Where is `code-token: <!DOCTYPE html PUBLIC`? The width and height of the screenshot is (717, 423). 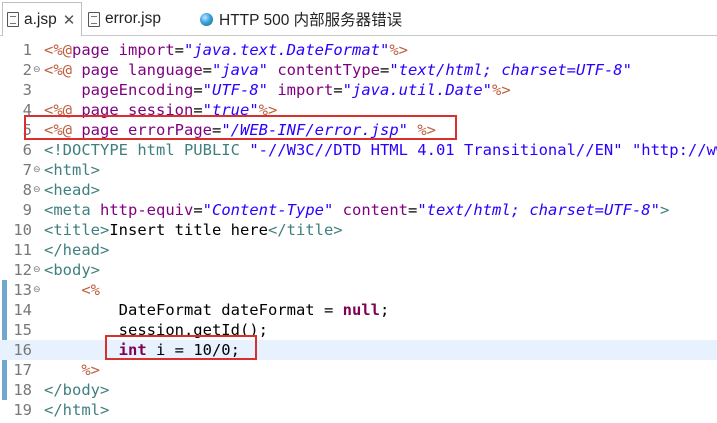
code-token: <!DOCTYPE html PUBLIC is located at coordinates (147, 150).